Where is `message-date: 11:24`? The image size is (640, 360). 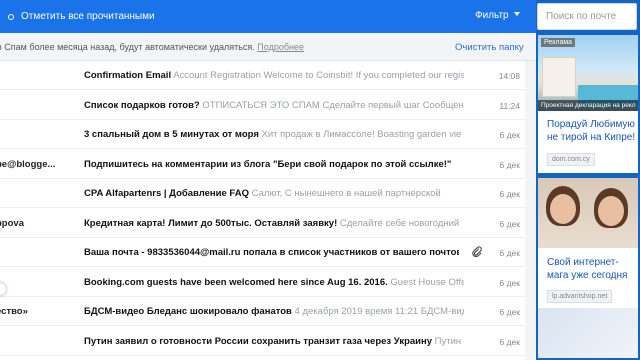
message-date: 11:24 is located at coordinates (509, 105).